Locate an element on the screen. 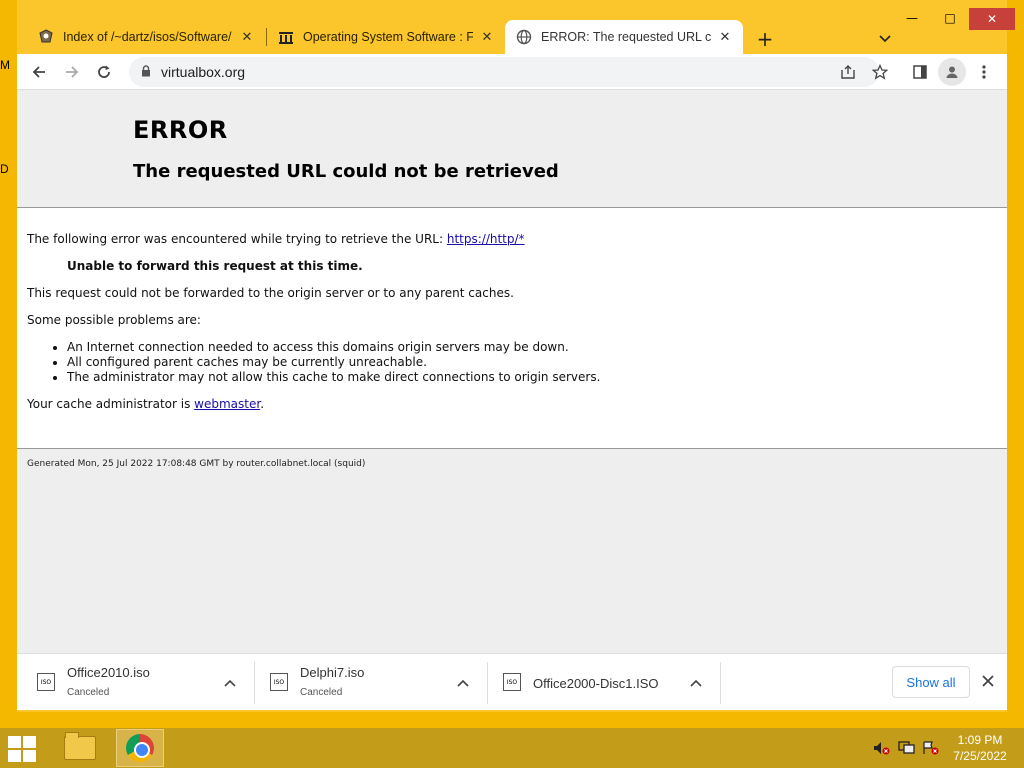 This screenshot has width=1024, height=768. side-panel-icon is located at coordinates (920, 72).